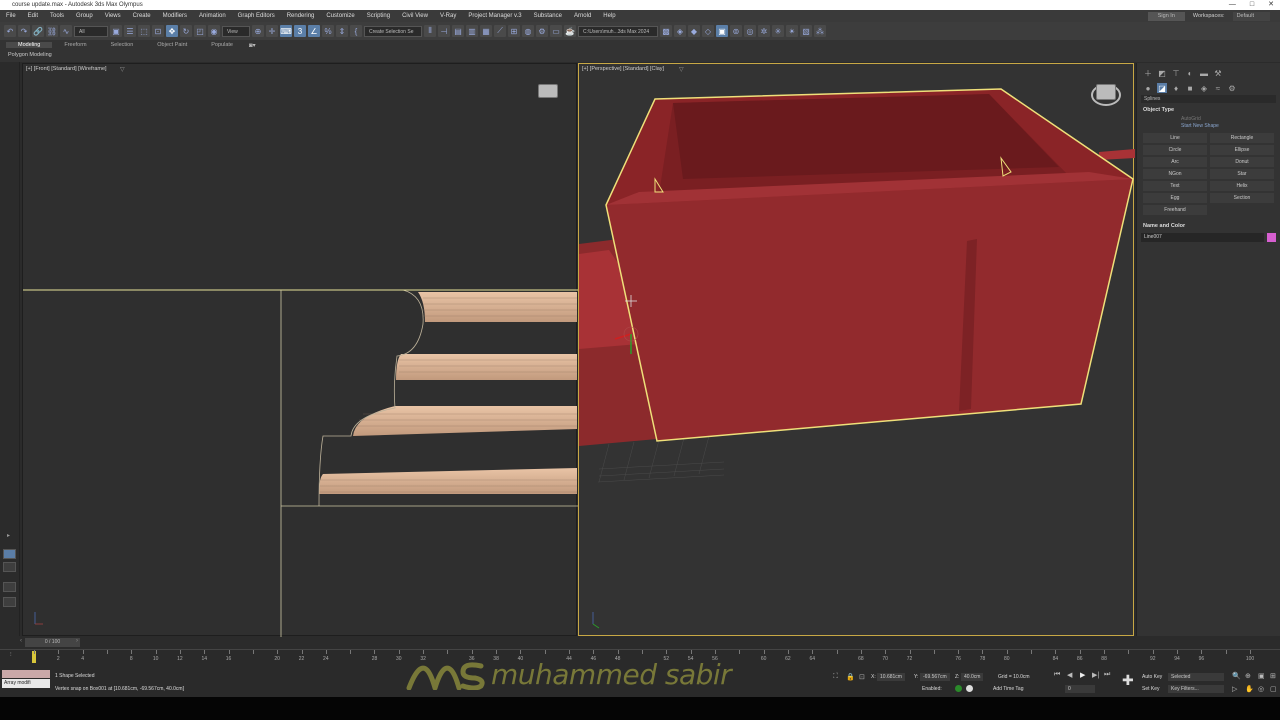  Describe the element at coordinates (1148, 88) in the screenshot. I see `geometry-icon: ●` at that location.